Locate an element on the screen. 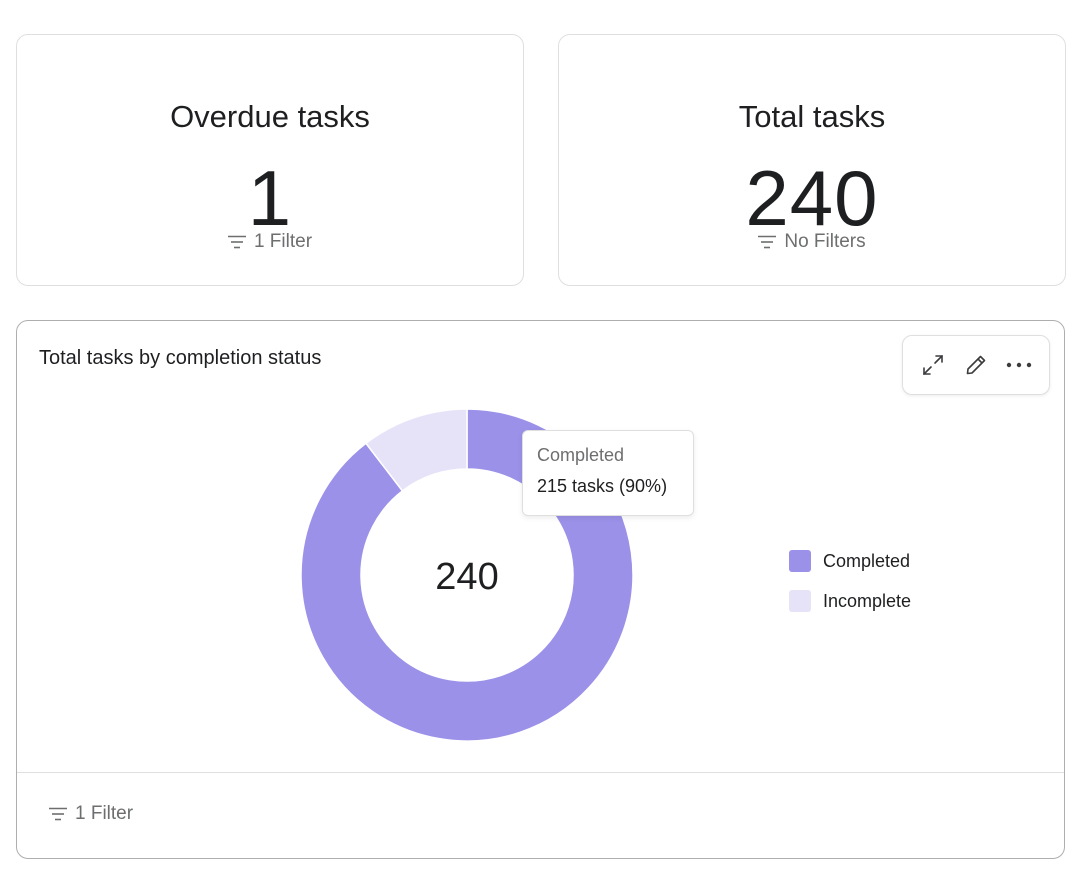 This screenshot has width=1080, height=882. expand-button is located at coordinates (933, 365).